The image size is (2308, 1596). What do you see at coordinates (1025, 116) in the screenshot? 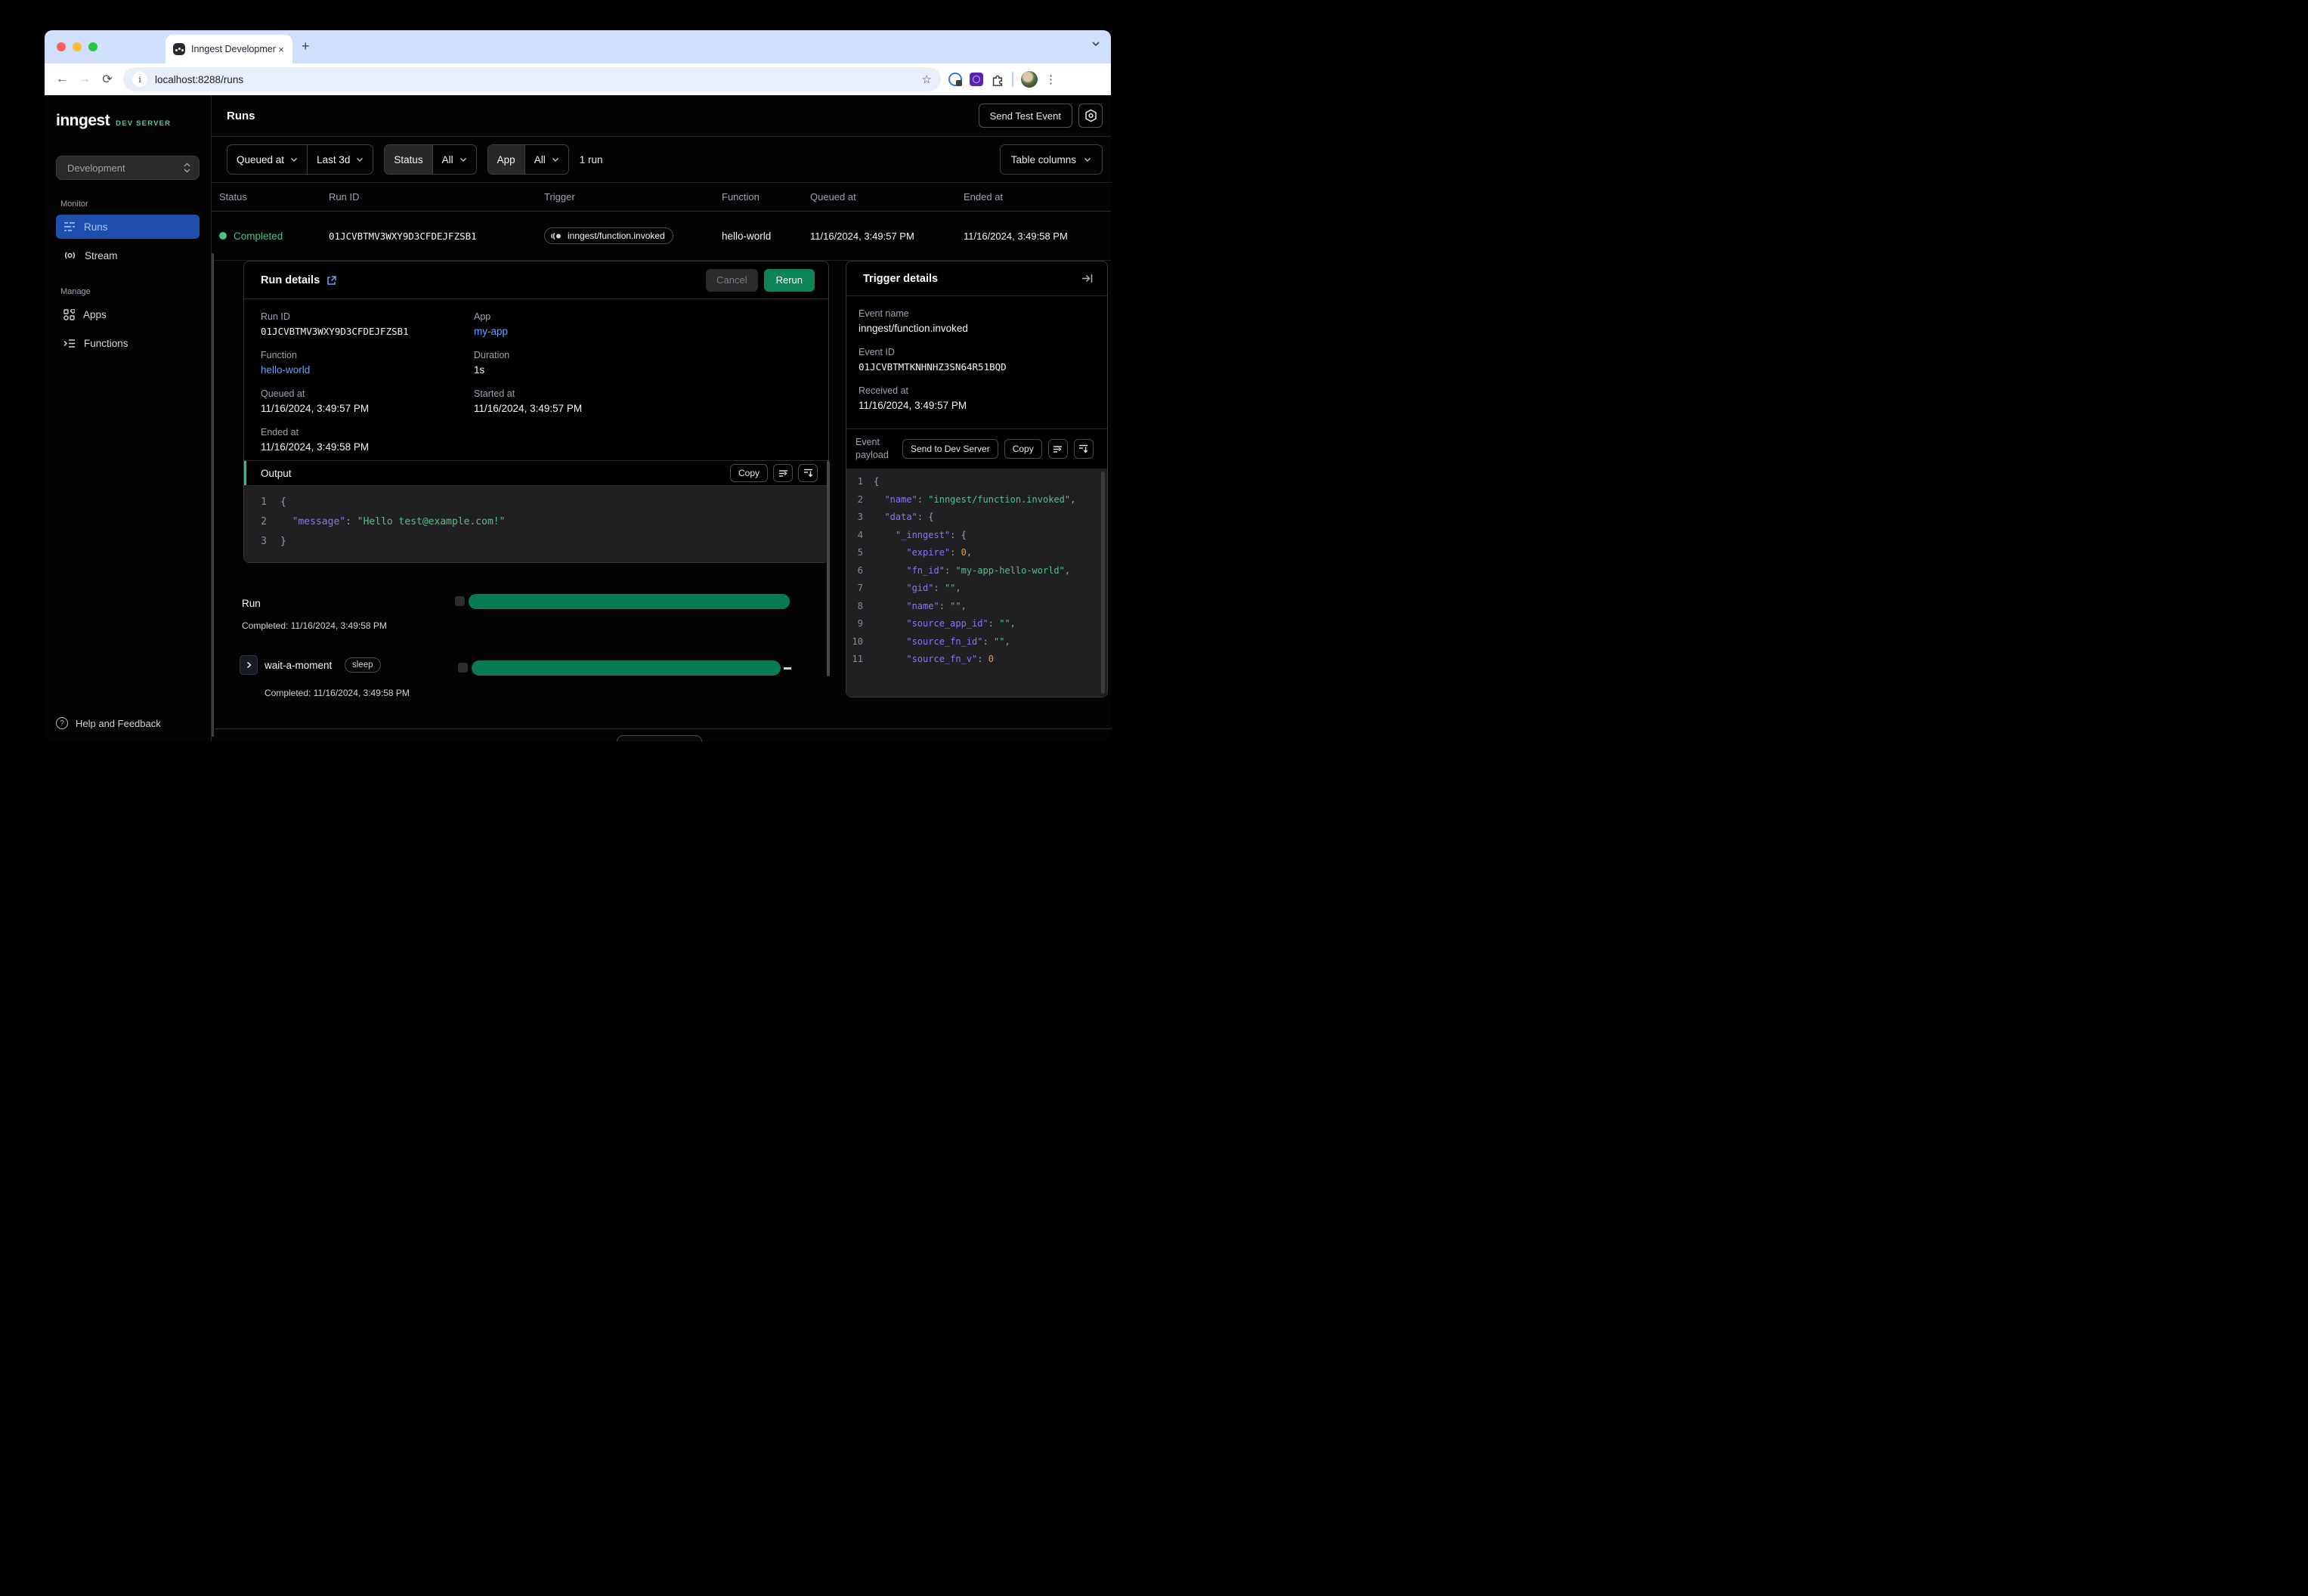
I see `send-test-event-button: Send Test Event` at bounding box center [1025, 116].